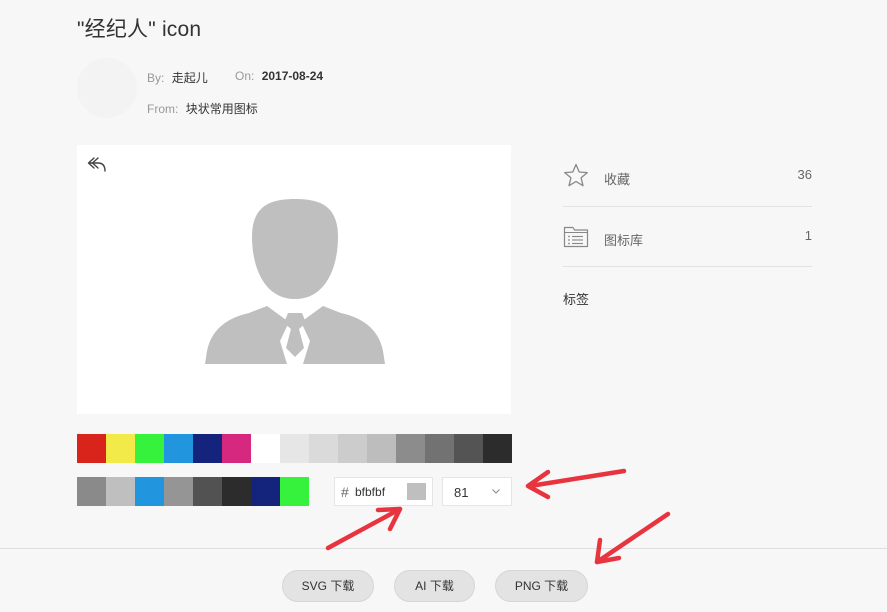 This screenshot has height=612, width=887. I want to click on author-meta: By: 走起儿, so click(177, 77).